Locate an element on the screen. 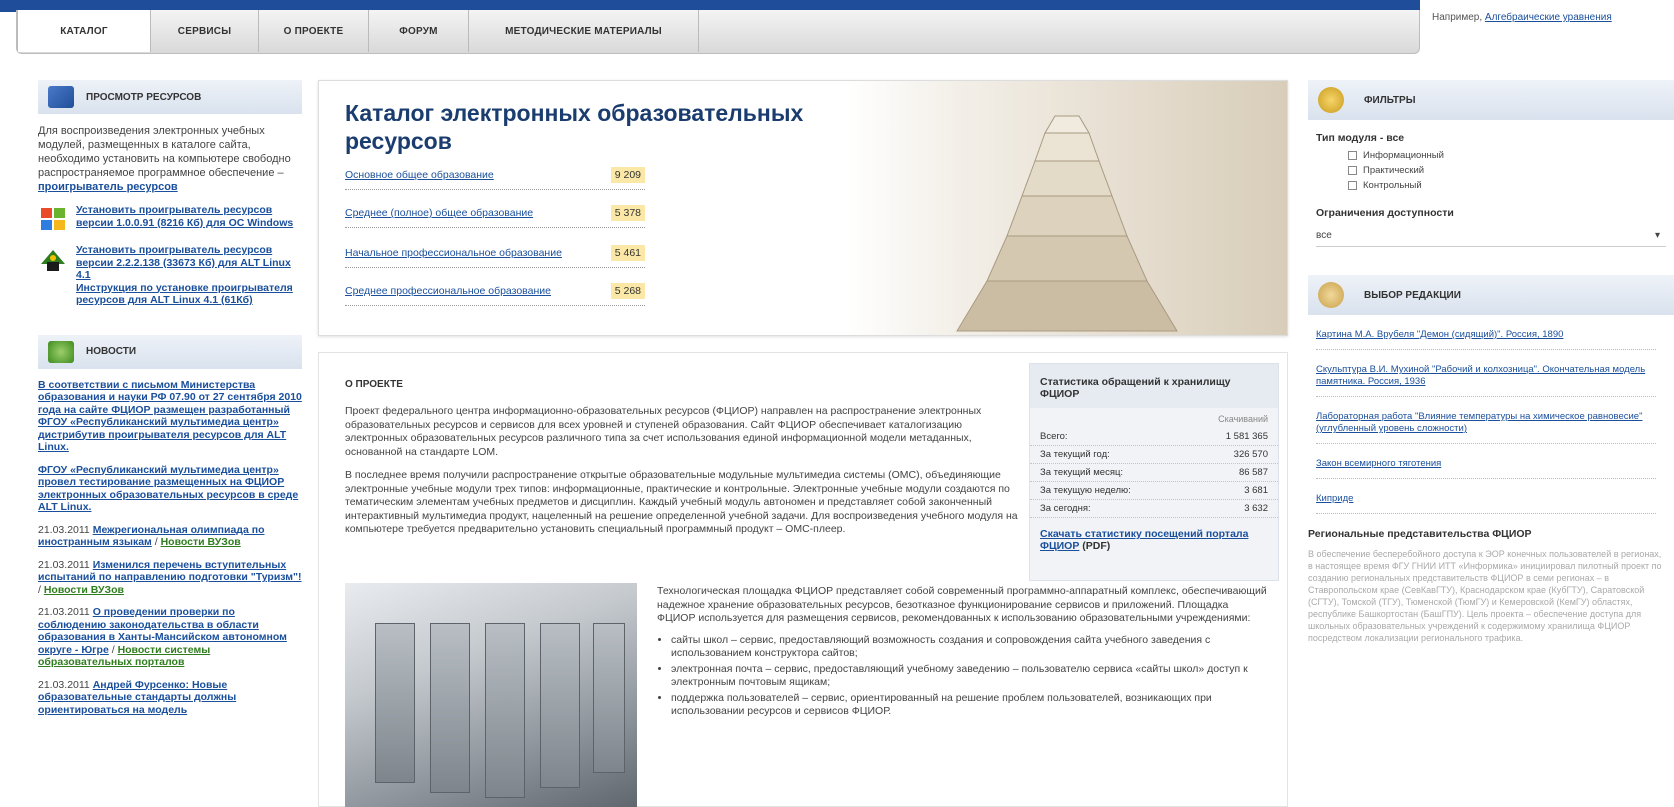  regional-title: Региональные представительства ФЦИОР is located at coordinates (1420, 534).